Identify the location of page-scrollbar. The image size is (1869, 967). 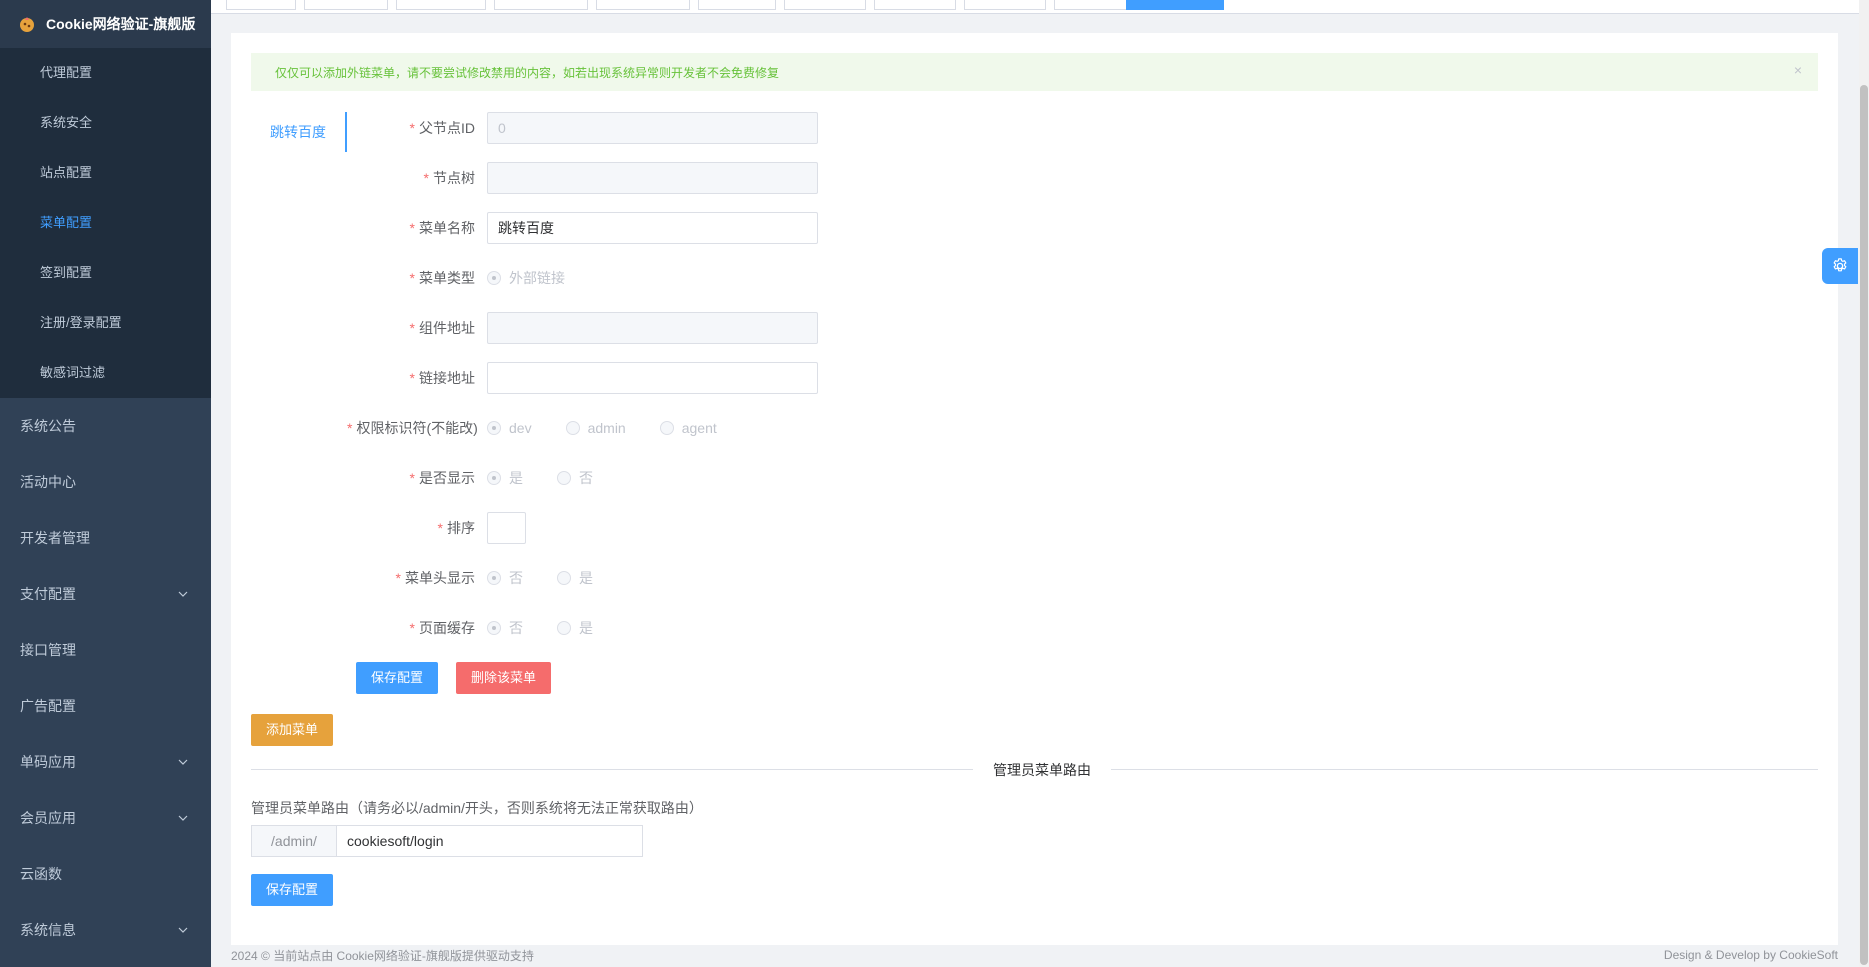
(1864, 483).